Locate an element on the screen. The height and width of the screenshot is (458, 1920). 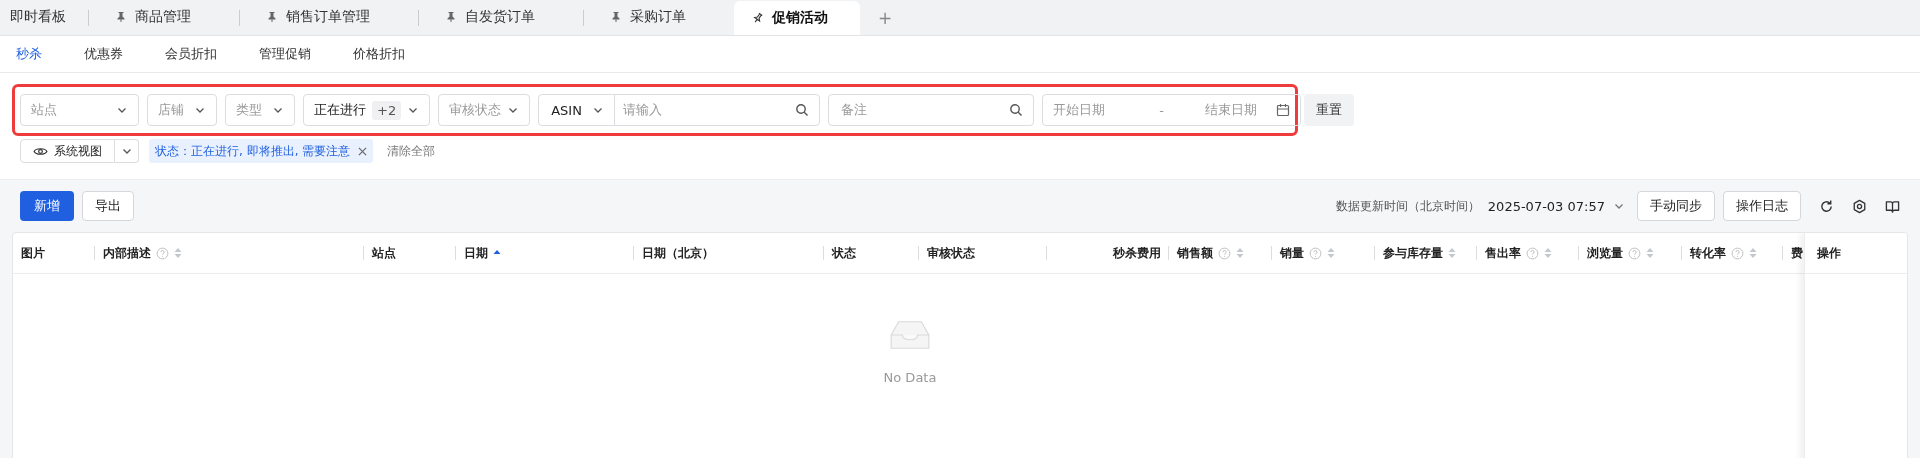
page-tab: 自发货订单 is located at coordinates (501, 17).